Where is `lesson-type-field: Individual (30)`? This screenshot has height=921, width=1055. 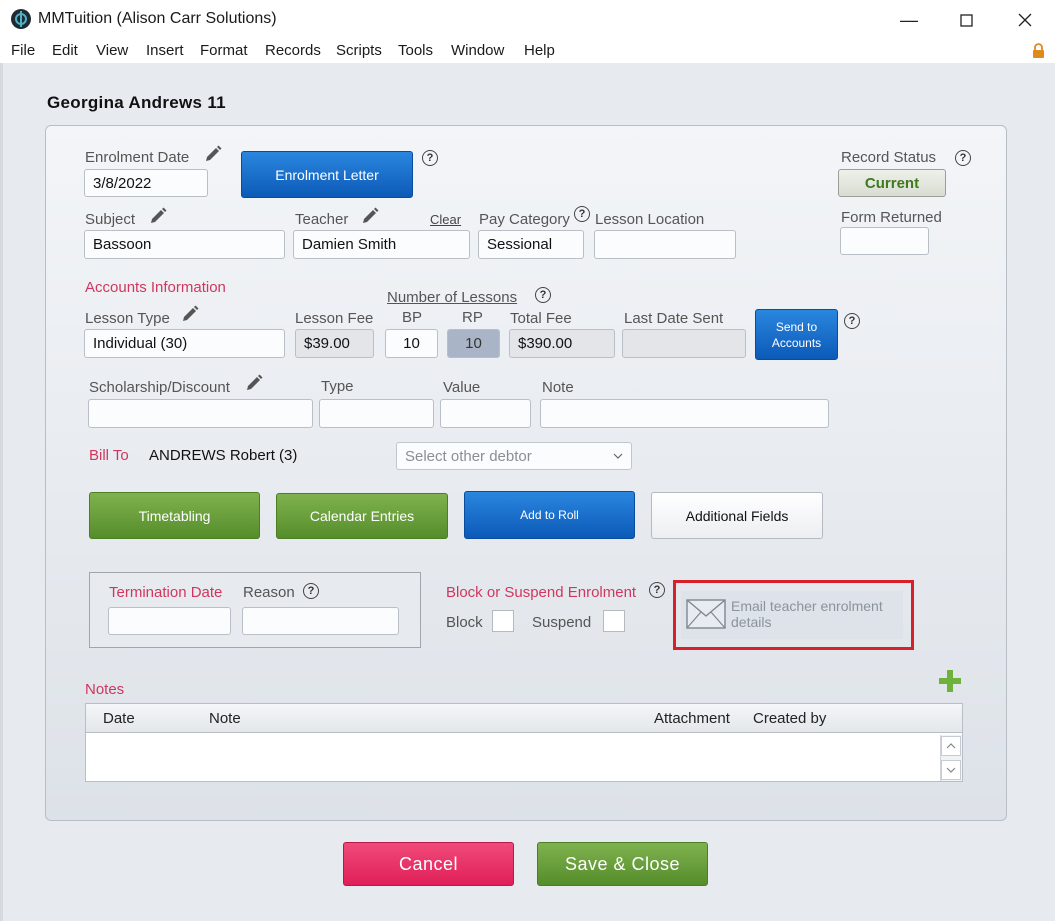 lesson-type-field: Individual (30) is located at coordinates (184, 343).